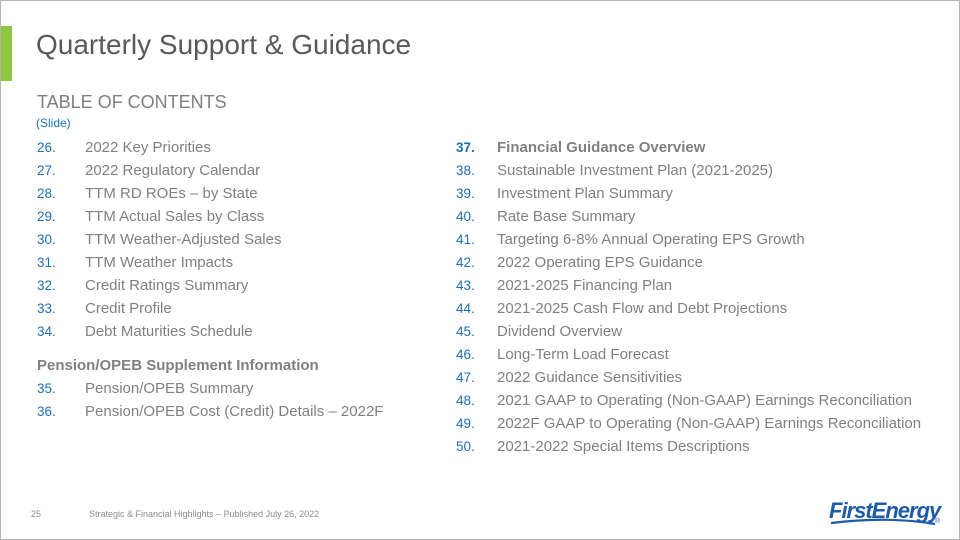 Image resolution: width=960 pixels, height=540 pixels. Describe the element at coordinates (465, 308) in the screenshot. I see `toc-item-number: 44.` at that location.